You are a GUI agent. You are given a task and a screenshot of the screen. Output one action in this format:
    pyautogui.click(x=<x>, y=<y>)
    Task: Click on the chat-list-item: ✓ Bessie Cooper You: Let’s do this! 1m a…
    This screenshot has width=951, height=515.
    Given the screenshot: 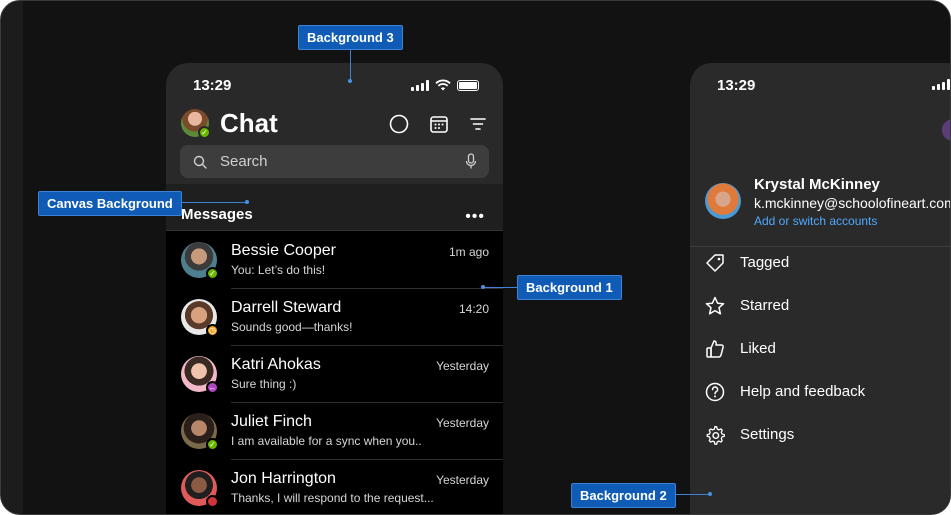 What is the action you would take?
    pyautogui.click(x=334, y=260)
    